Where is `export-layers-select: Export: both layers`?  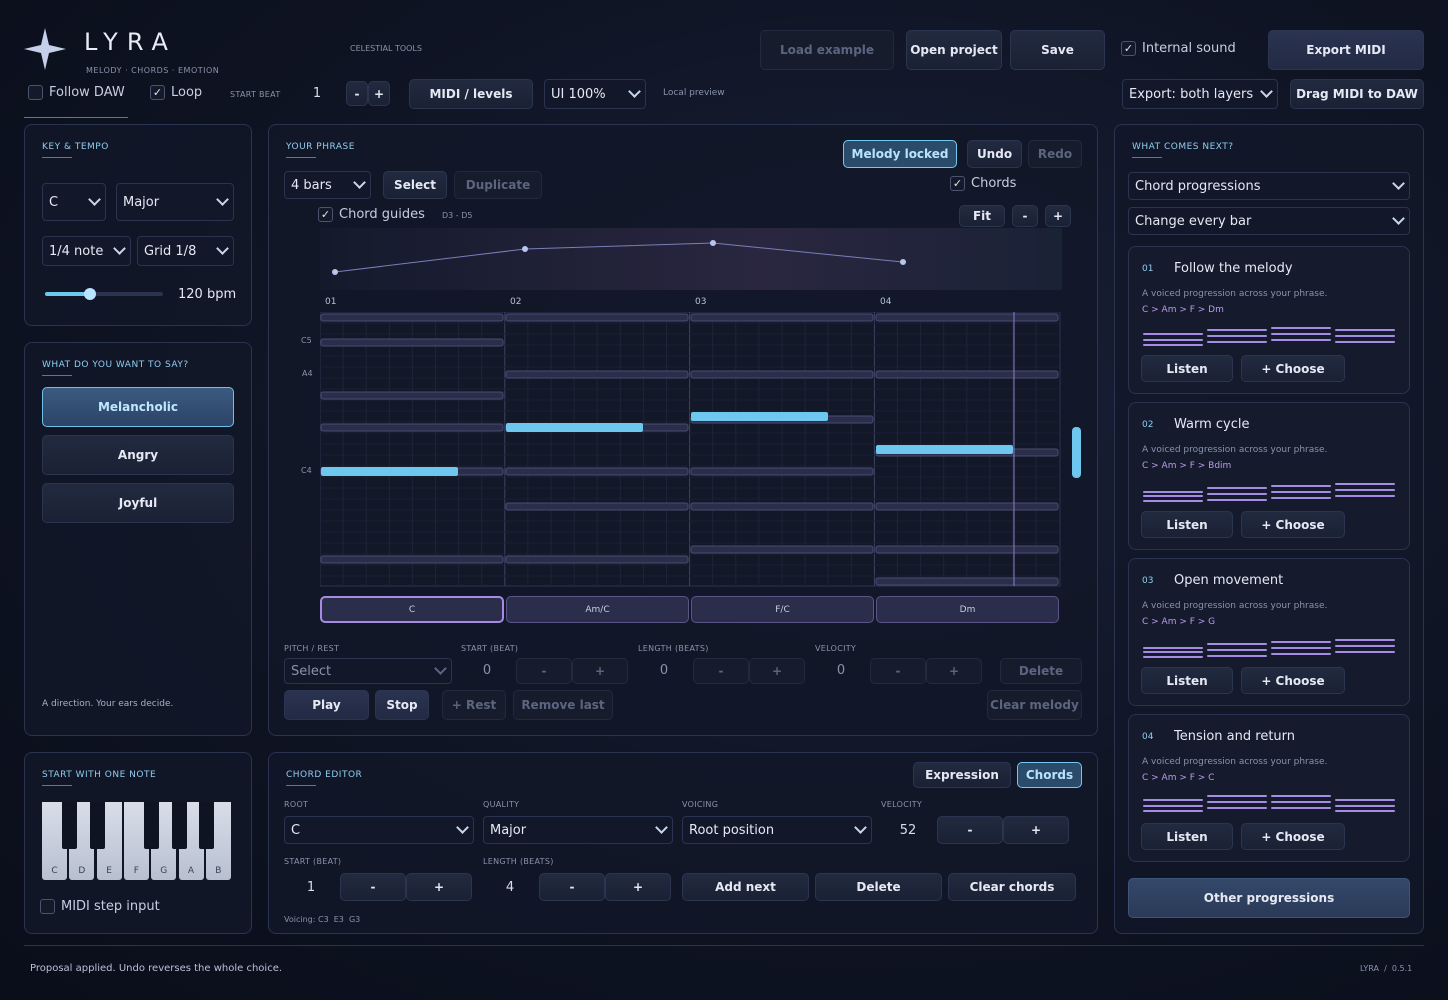
export-layers-select: Export: both layers is located at coordinates (1200, 94).